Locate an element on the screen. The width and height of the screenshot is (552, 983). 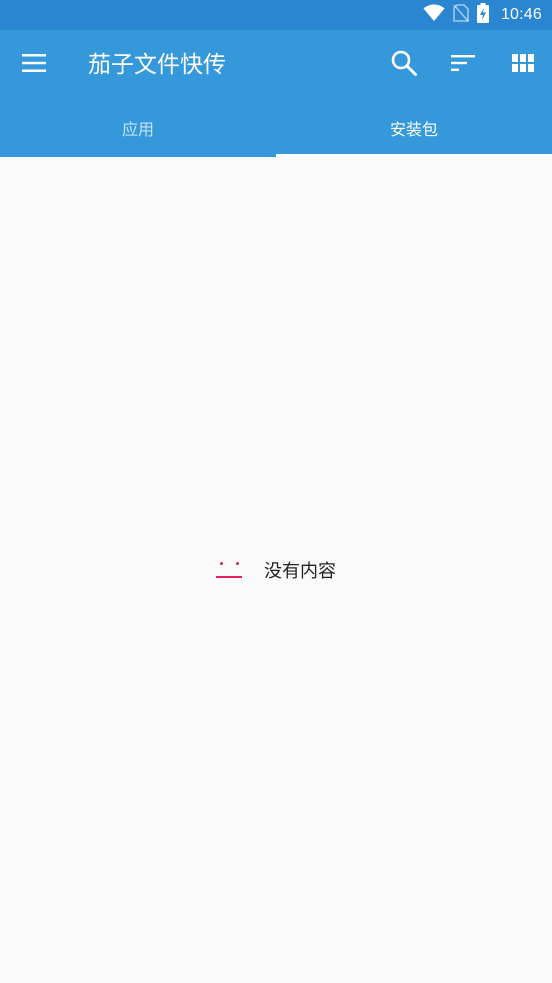
tab-label: 应用 is located at coordinates (137, 129).